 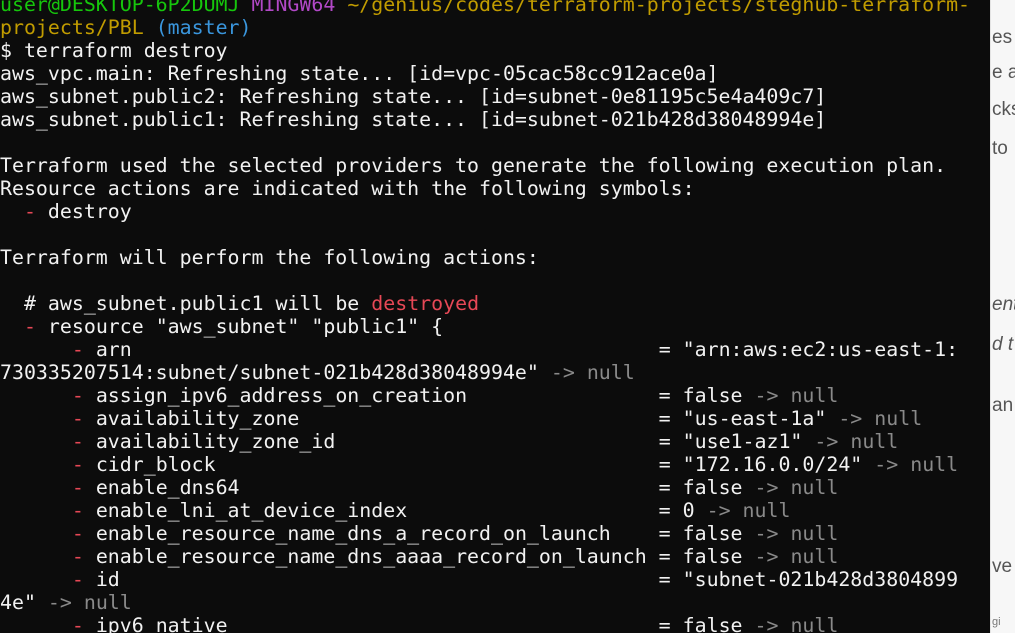 I want to click on attribute-name: id, so click(x=107, y=579).